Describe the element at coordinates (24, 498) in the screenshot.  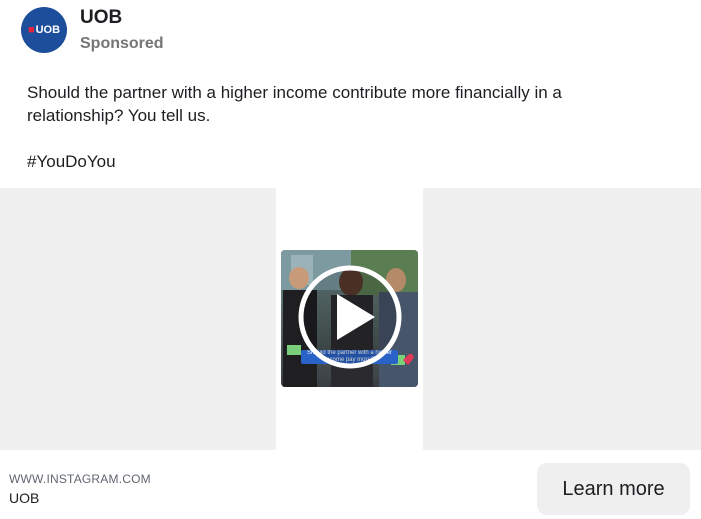
I see `link-title: UOB` at that location.